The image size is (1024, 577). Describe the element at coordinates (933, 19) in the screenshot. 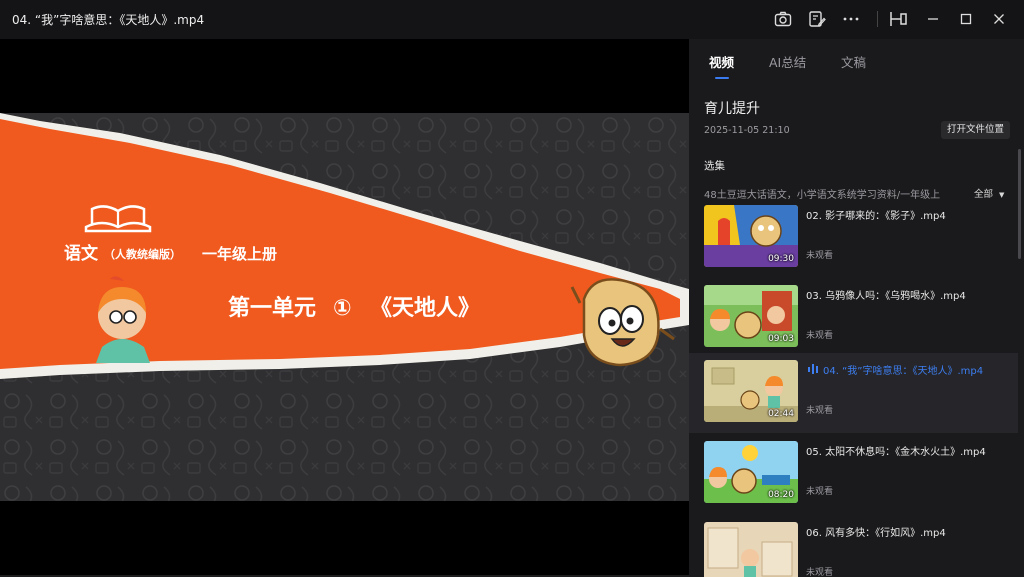

I see `minimize-icon` at that location.